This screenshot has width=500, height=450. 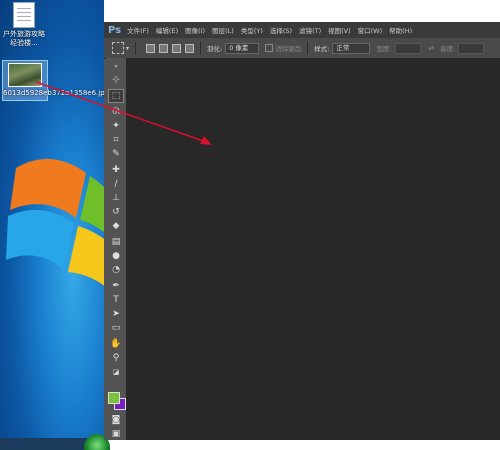 What do you see at coordinates (116, 140) in the screenshot?
I see `crop-tool-icon: ⌗` at bounding box center [116, 140].